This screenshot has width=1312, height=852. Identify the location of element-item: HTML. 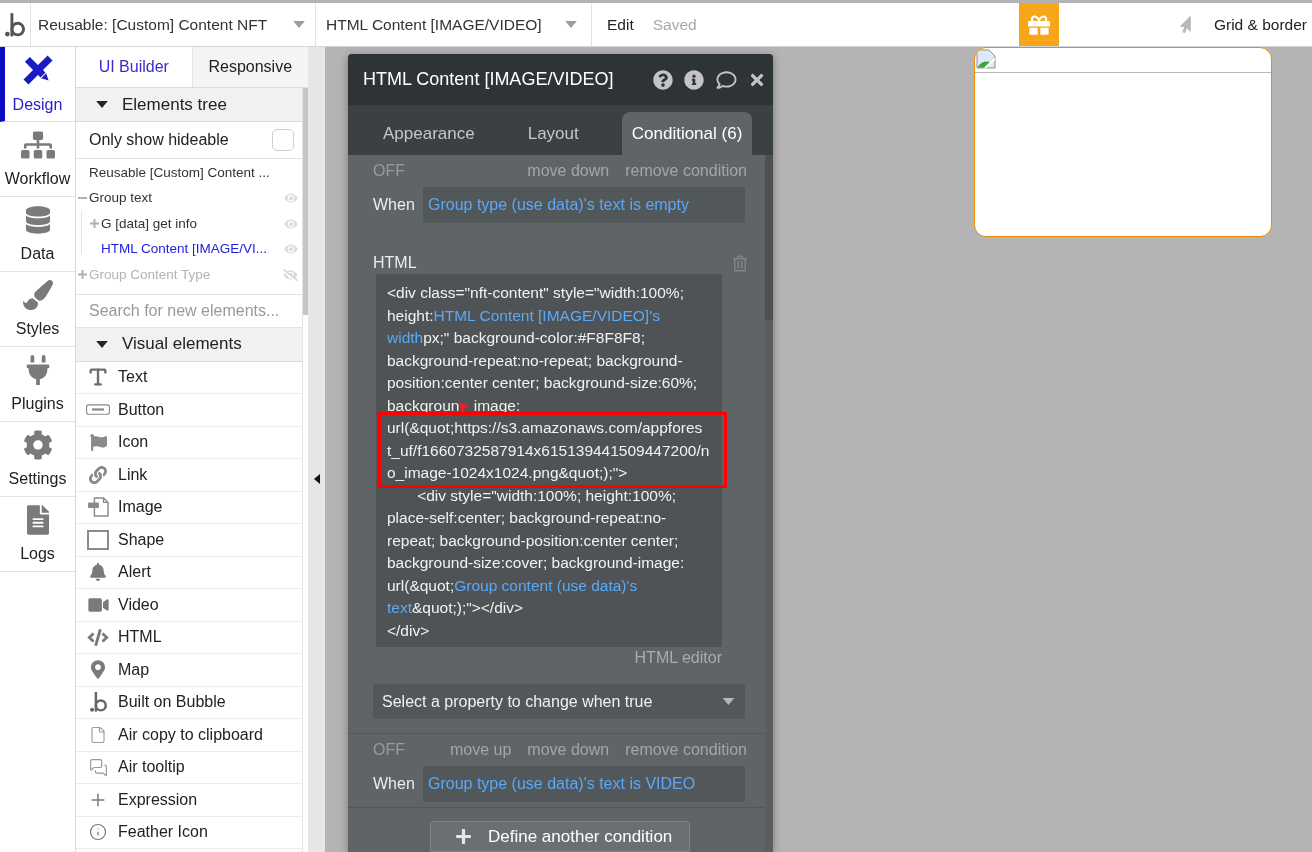
(189, 637).